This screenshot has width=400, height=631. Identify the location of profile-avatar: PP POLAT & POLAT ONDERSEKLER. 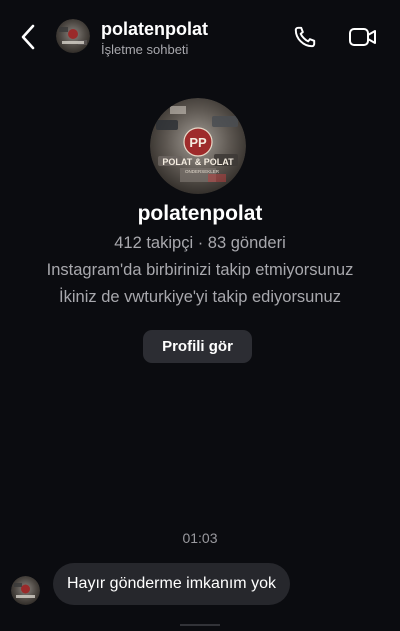
(198, 146).